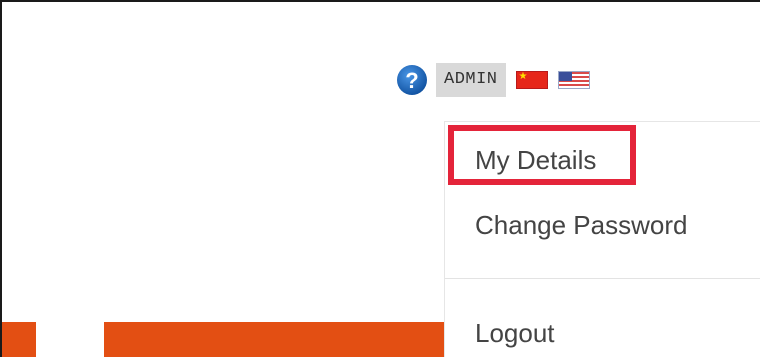 This screenshot has height=357, width=760. What do you see at coordinates (471, 80) in the screenshot?
I see `admin-user-button: ADMIN` at bounding box center [471, 80].